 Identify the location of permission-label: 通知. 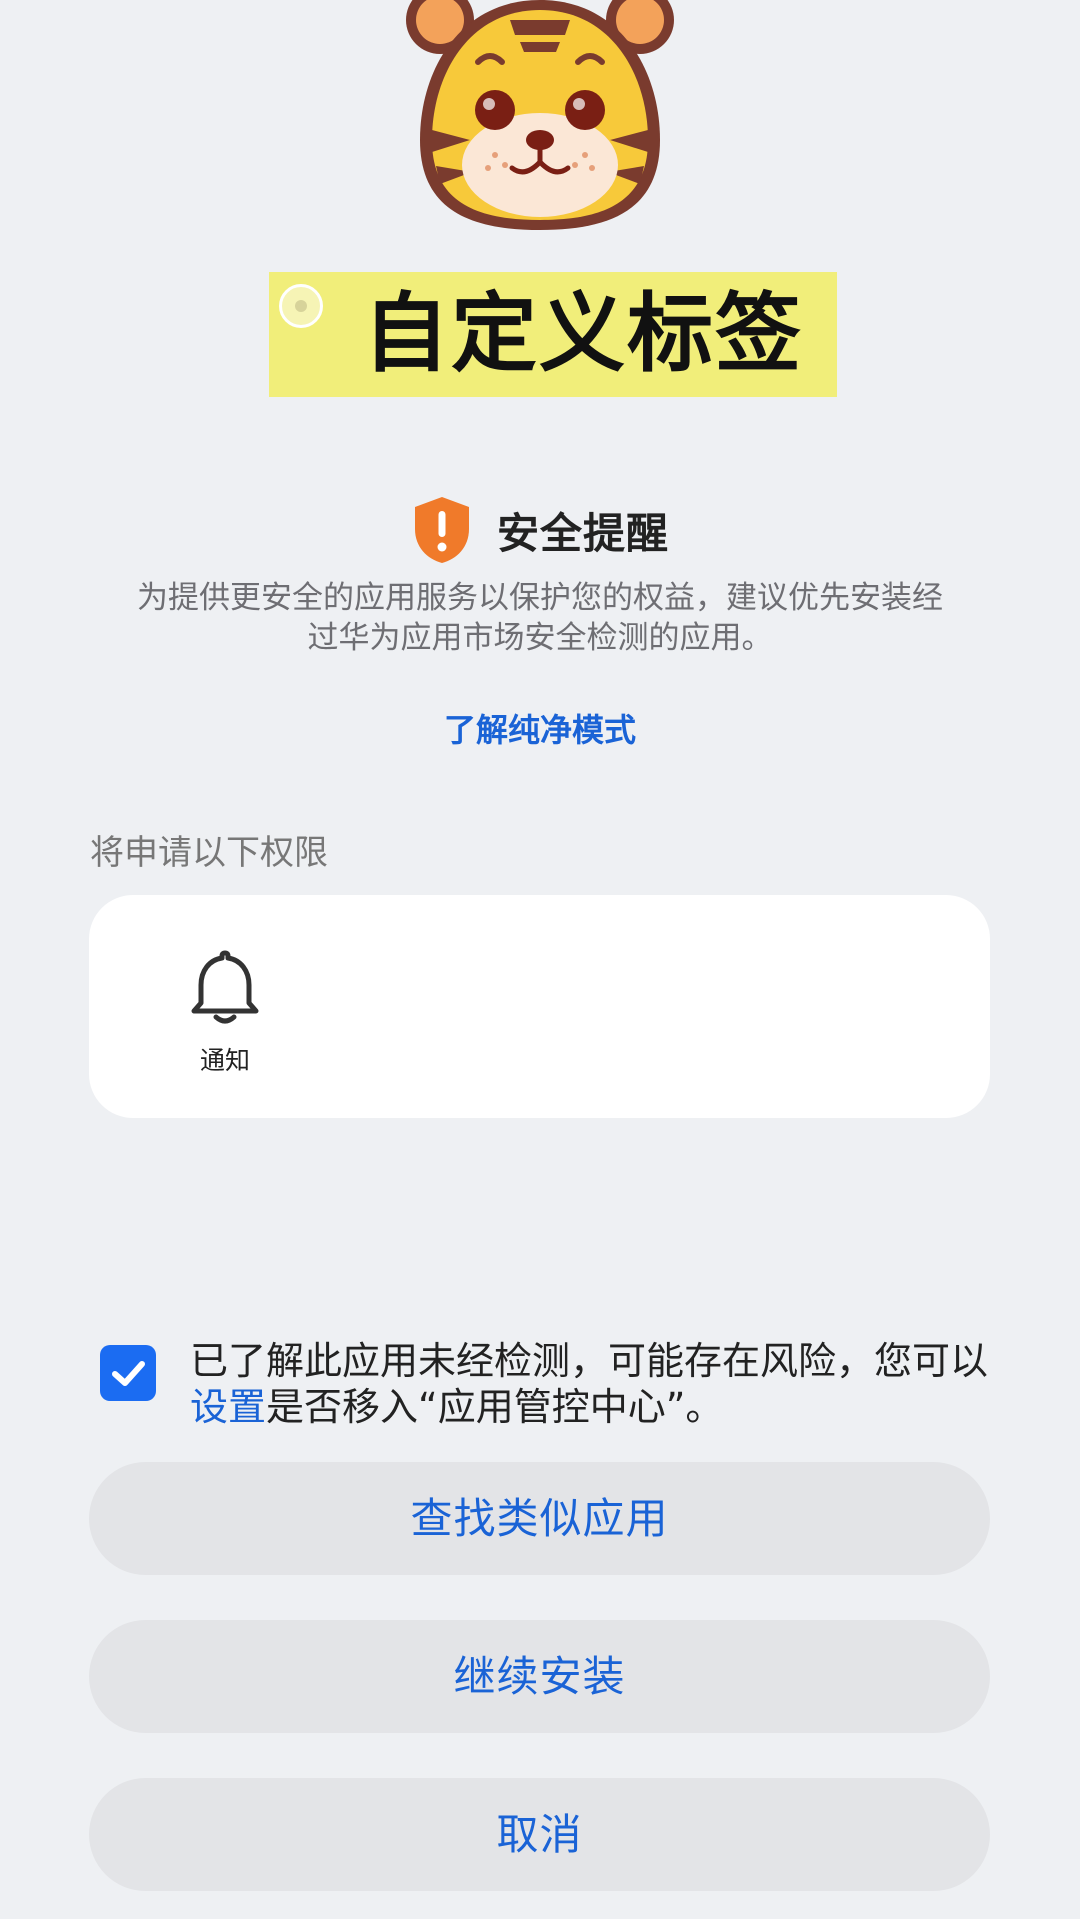
(224, 1060).